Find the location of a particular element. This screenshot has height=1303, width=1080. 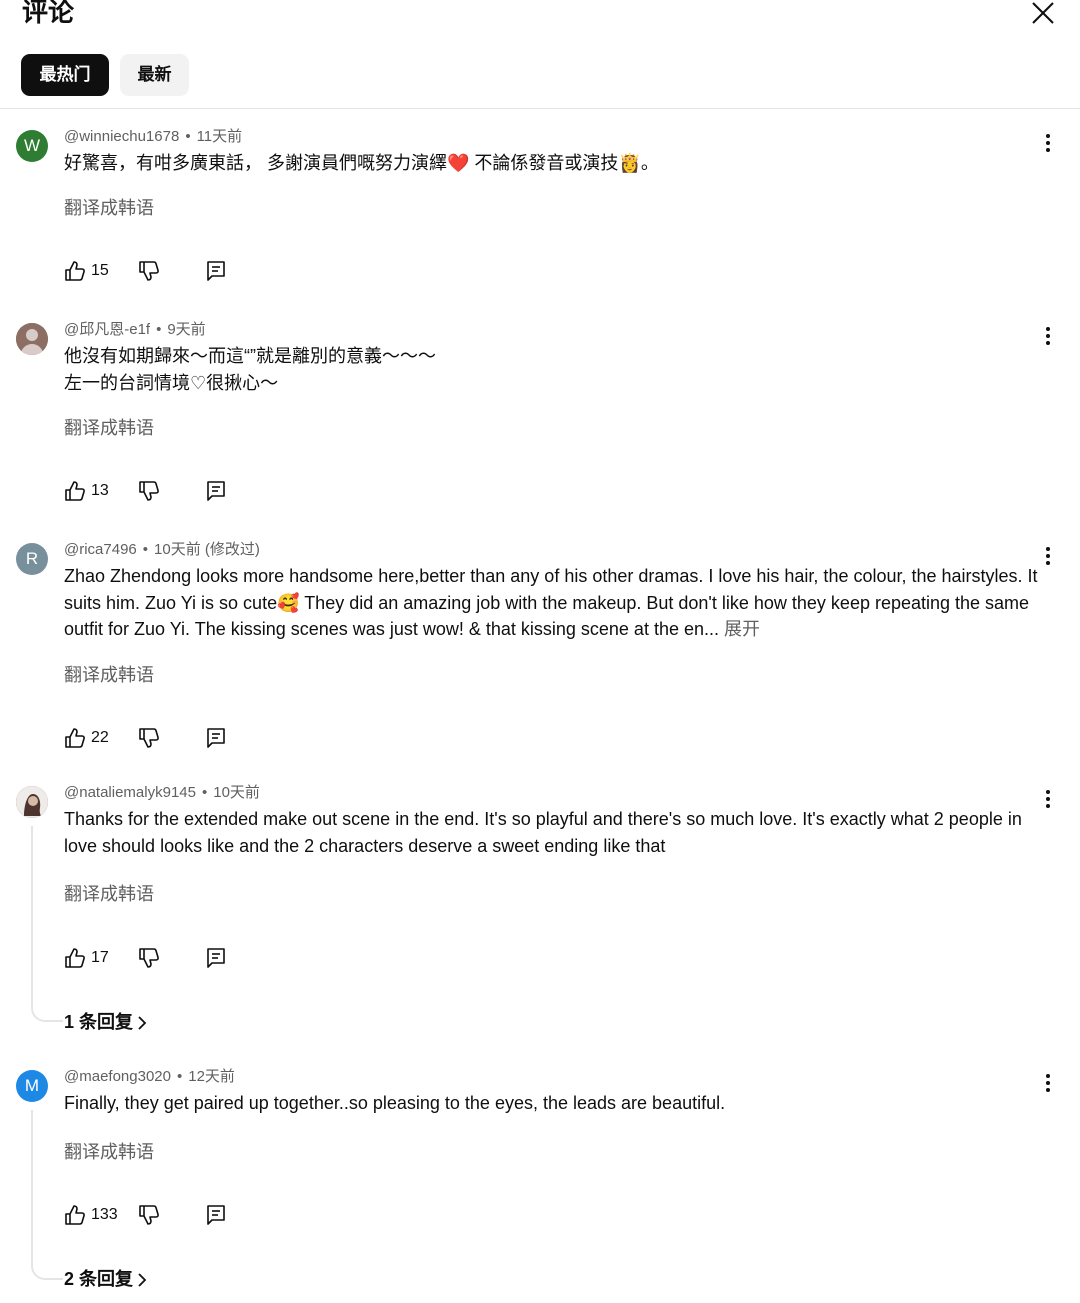

profile-photo-icon is located at coordinates (32, 802).